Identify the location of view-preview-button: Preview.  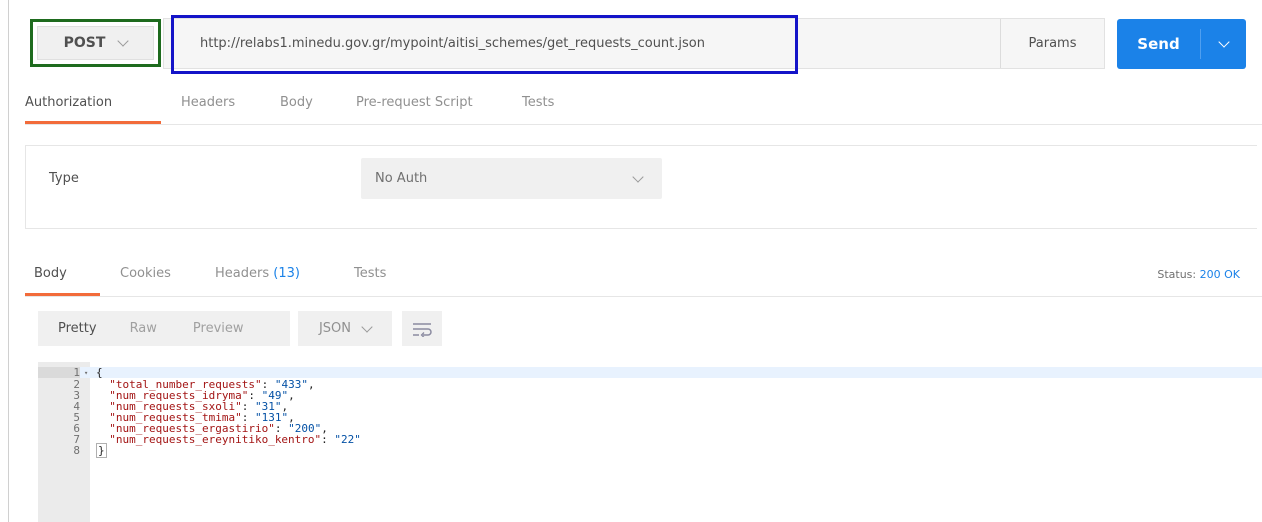
(218, 328).